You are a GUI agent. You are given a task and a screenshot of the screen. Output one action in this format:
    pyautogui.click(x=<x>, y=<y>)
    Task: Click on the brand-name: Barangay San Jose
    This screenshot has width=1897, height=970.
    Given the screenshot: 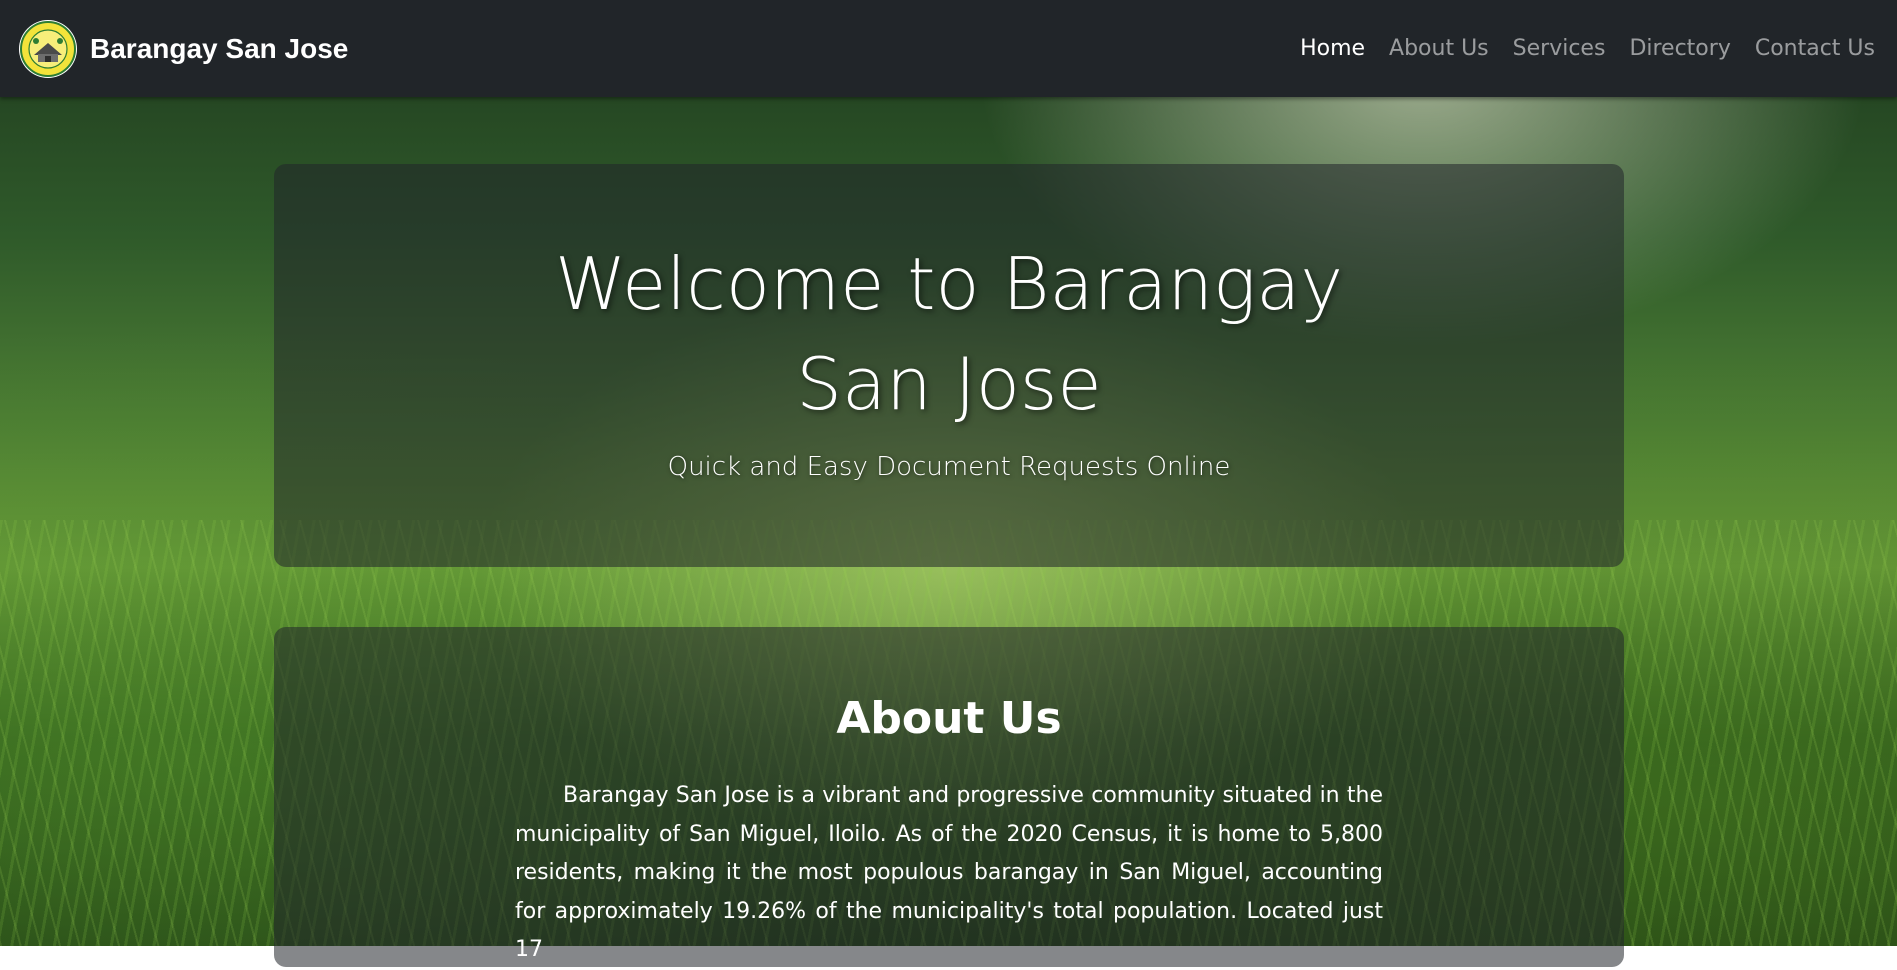 What is the action you would take?
    pyautogui.click(x=219, y=48)
    